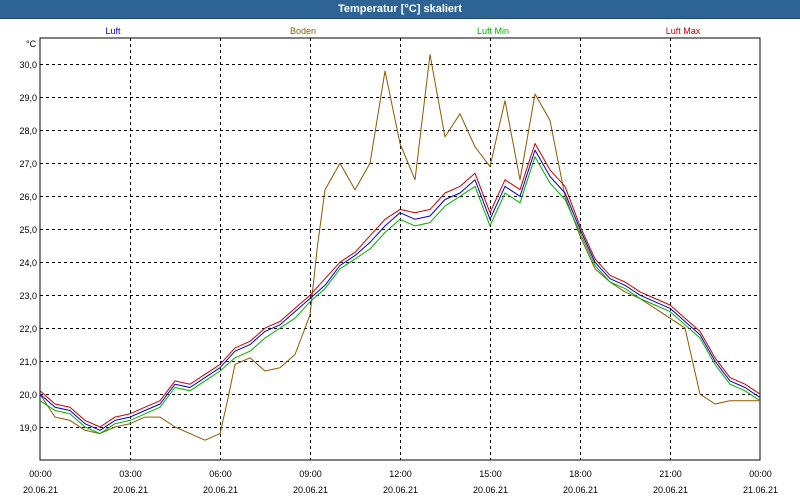  Describe the element at coordinates (28, 428) in the screenshot. I see `y-tick-label: 19,0` at that location.